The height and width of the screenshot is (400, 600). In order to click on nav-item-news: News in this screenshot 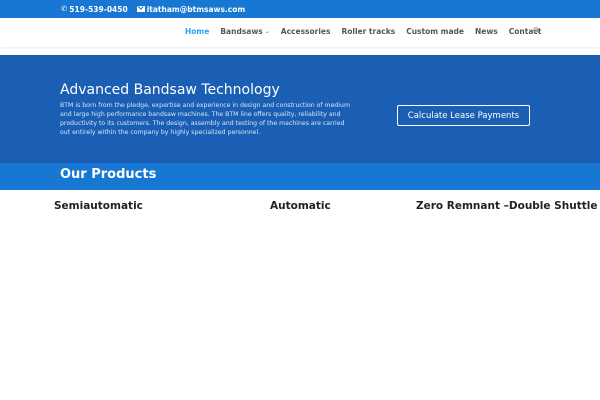, I will do `click(486, 31)`.